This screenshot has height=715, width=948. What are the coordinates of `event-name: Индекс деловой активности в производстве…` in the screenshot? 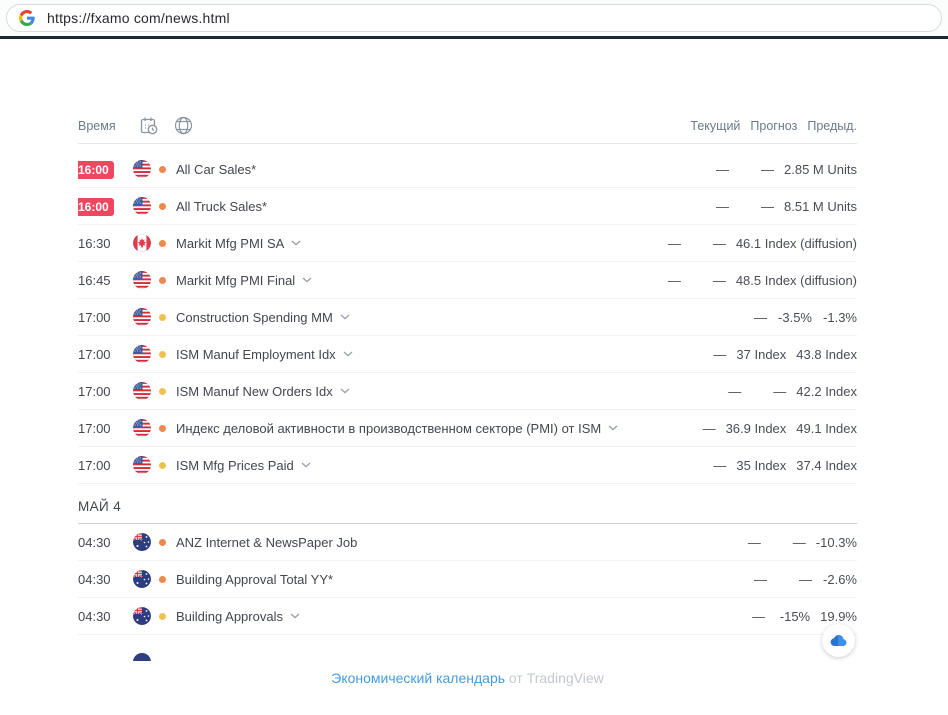 It's located at (389, 428).